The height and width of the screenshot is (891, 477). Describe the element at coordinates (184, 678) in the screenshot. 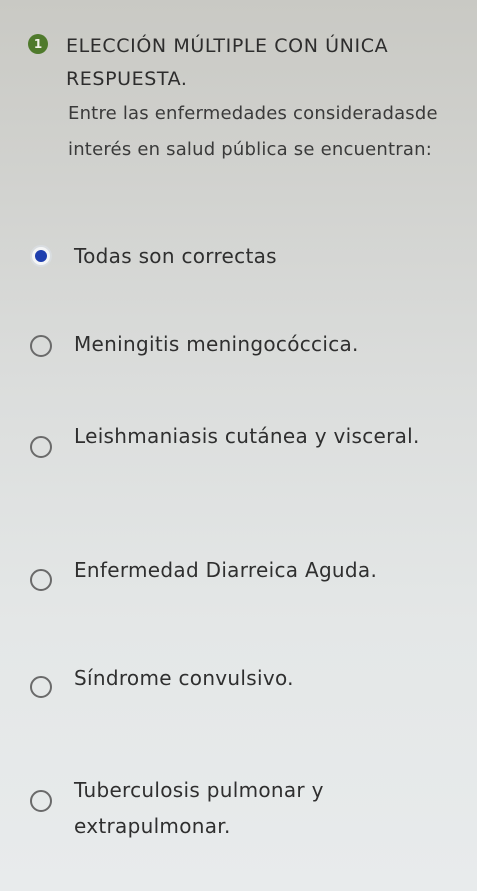

I see `option-label: Síndrome convulsivo.` at that location.